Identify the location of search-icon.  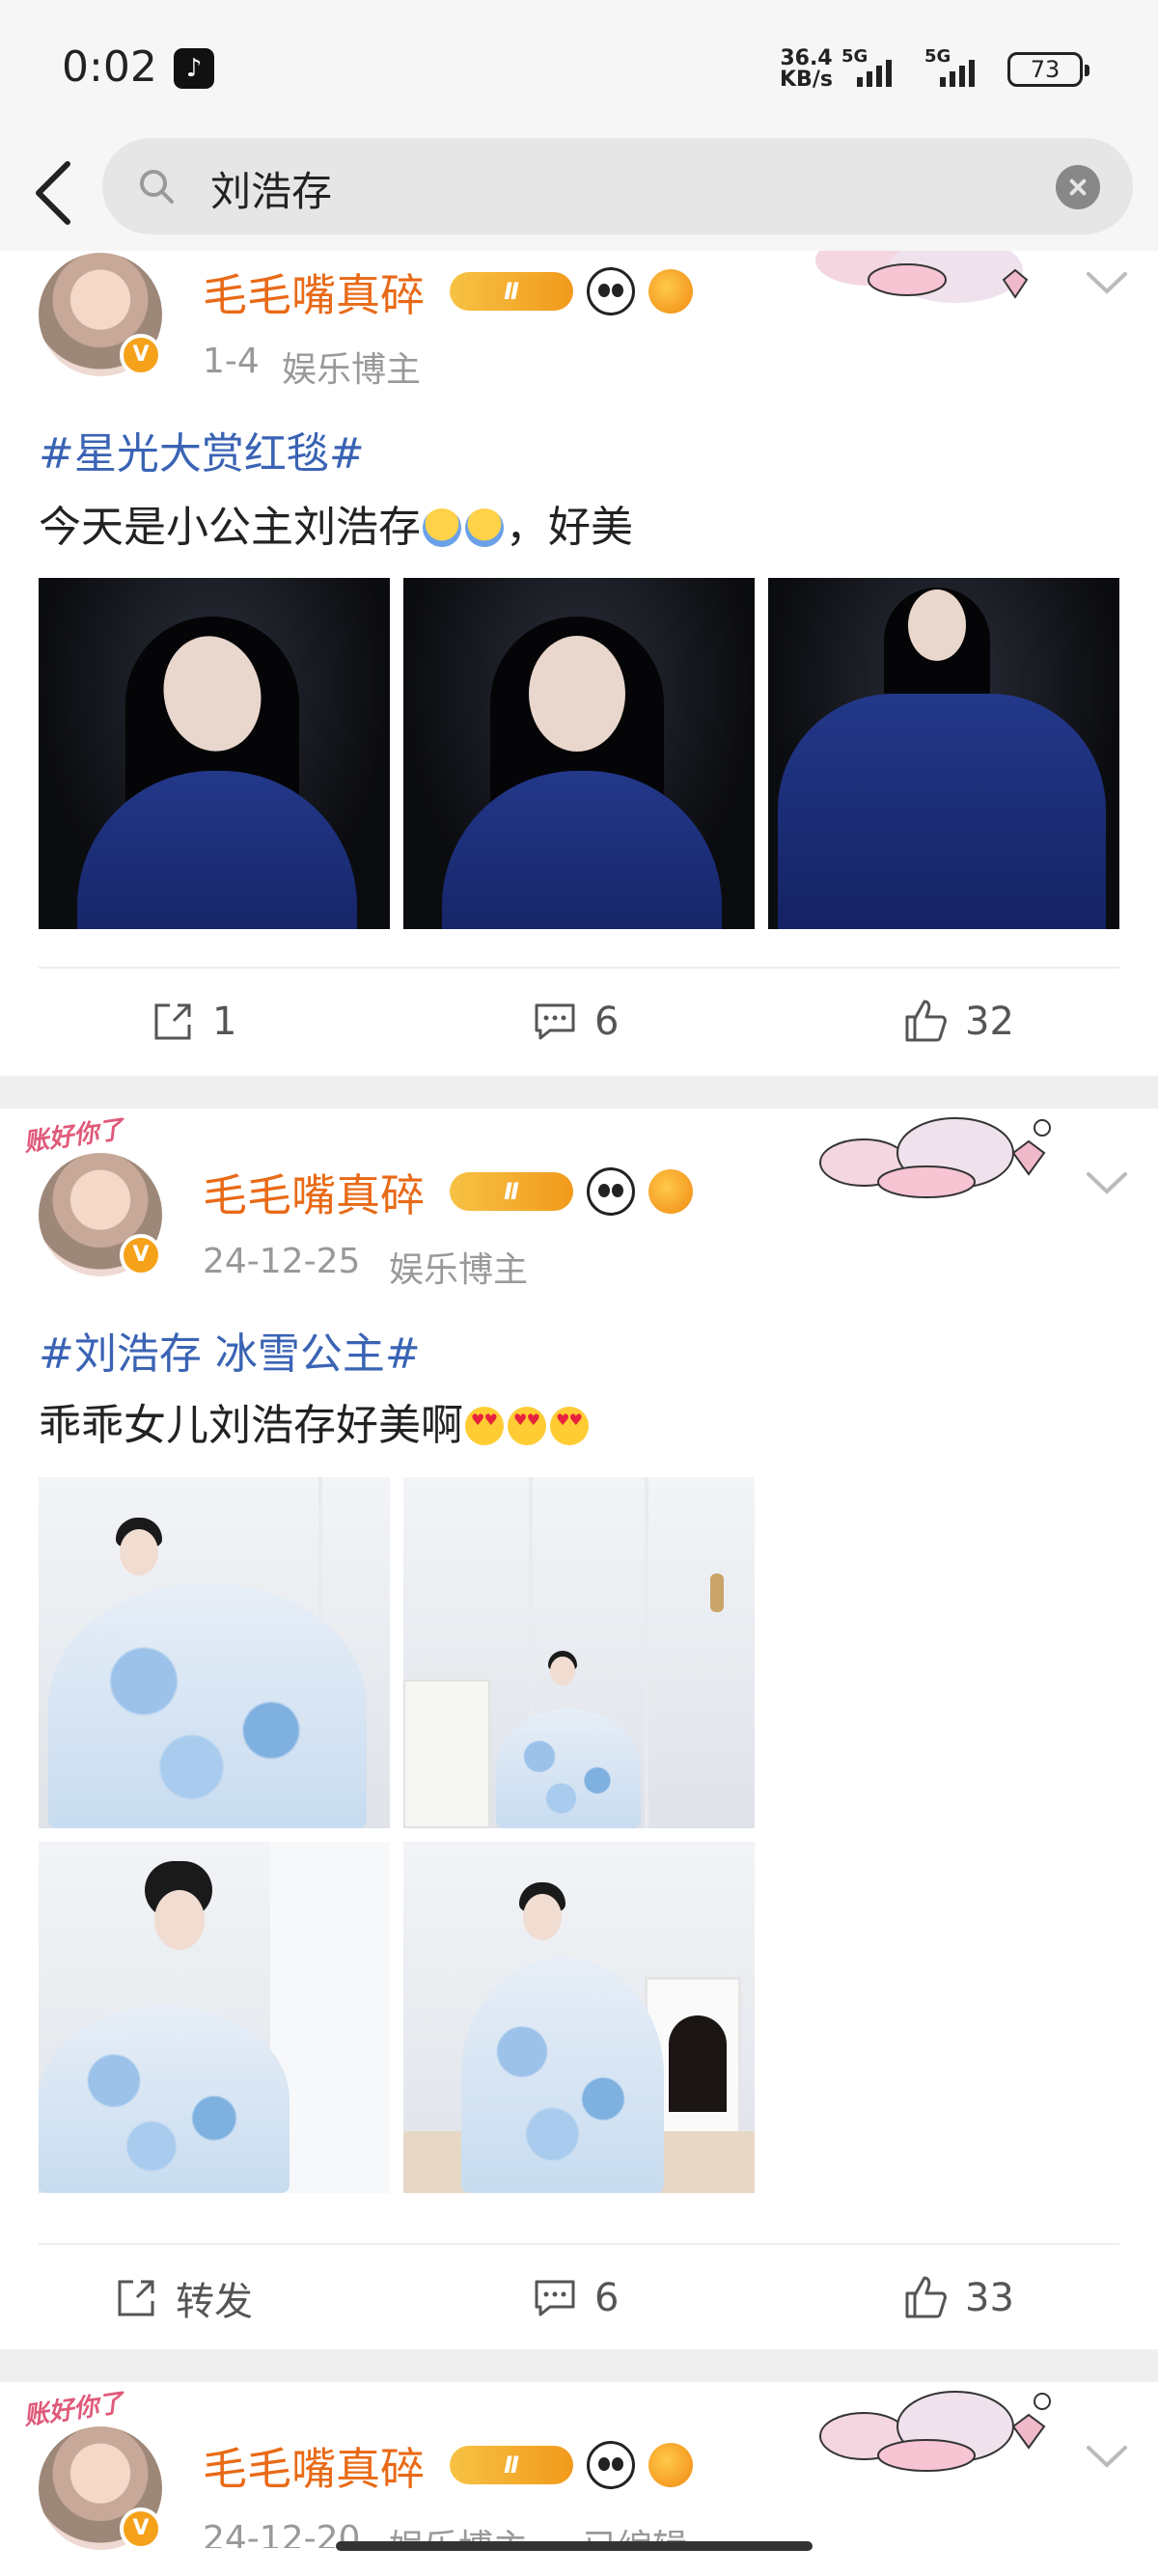
(157, 187).